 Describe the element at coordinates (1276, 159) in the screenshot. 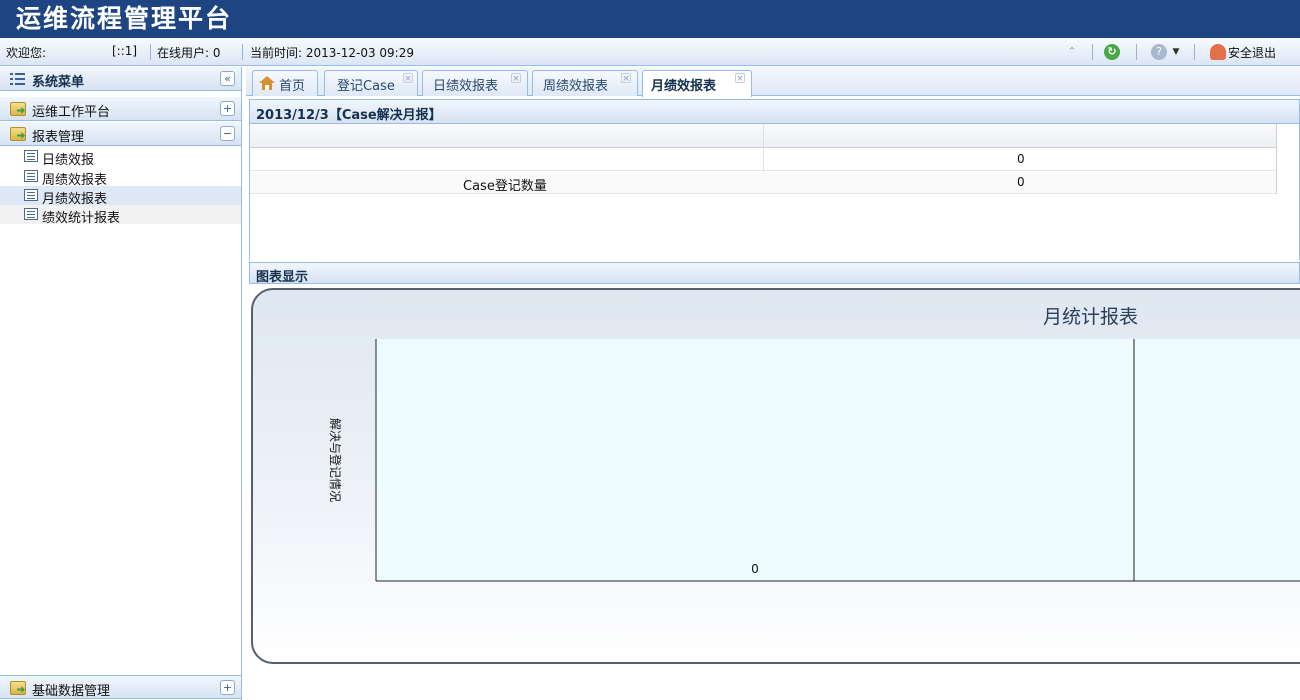

I see `grid-column-divider` at that location.